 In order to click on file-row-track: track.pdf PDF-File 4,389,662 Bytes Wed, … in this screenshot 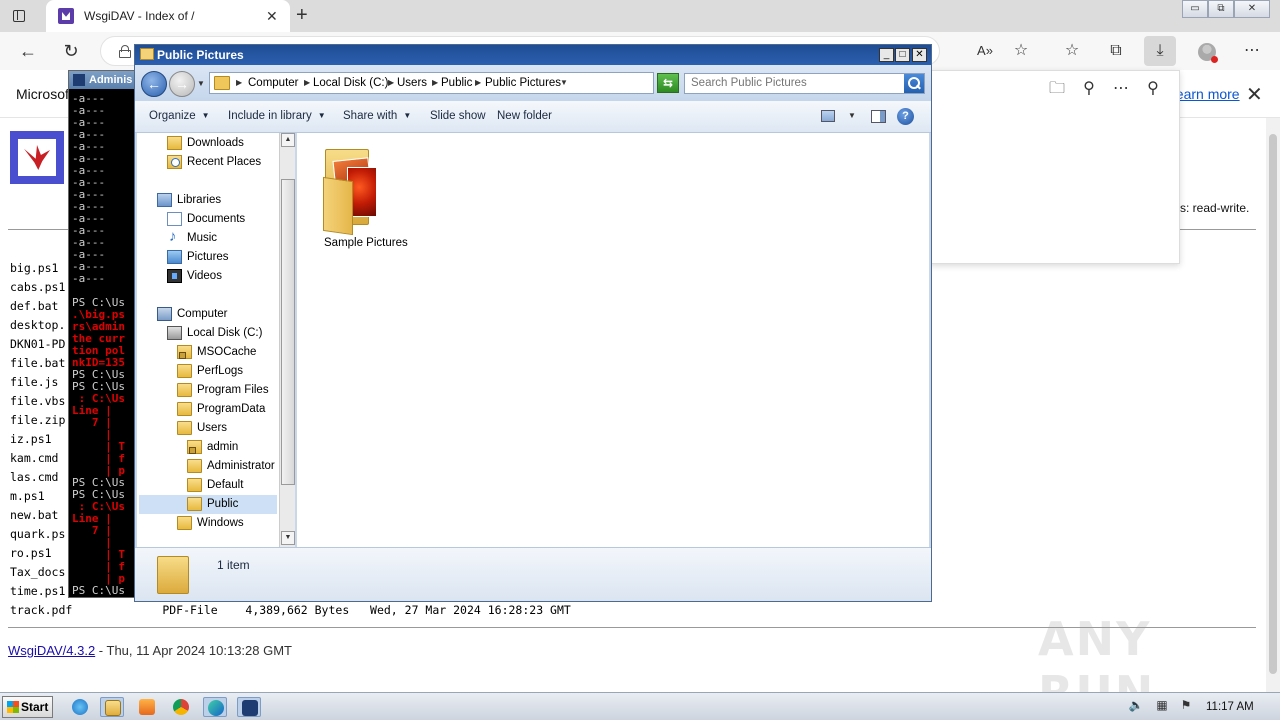, I will do `click(290, 610)`.